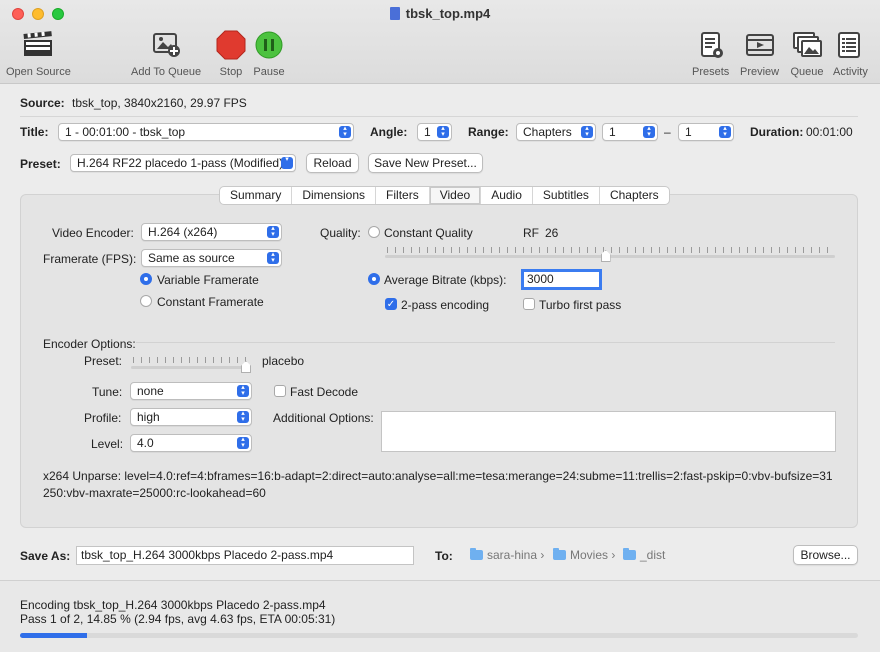 The height and width of the screenshot is (652, 880). What do you see at coordinates (107, 444) in the screenshot?
I see `level-label: Level:` at bounding box center [107, 444].